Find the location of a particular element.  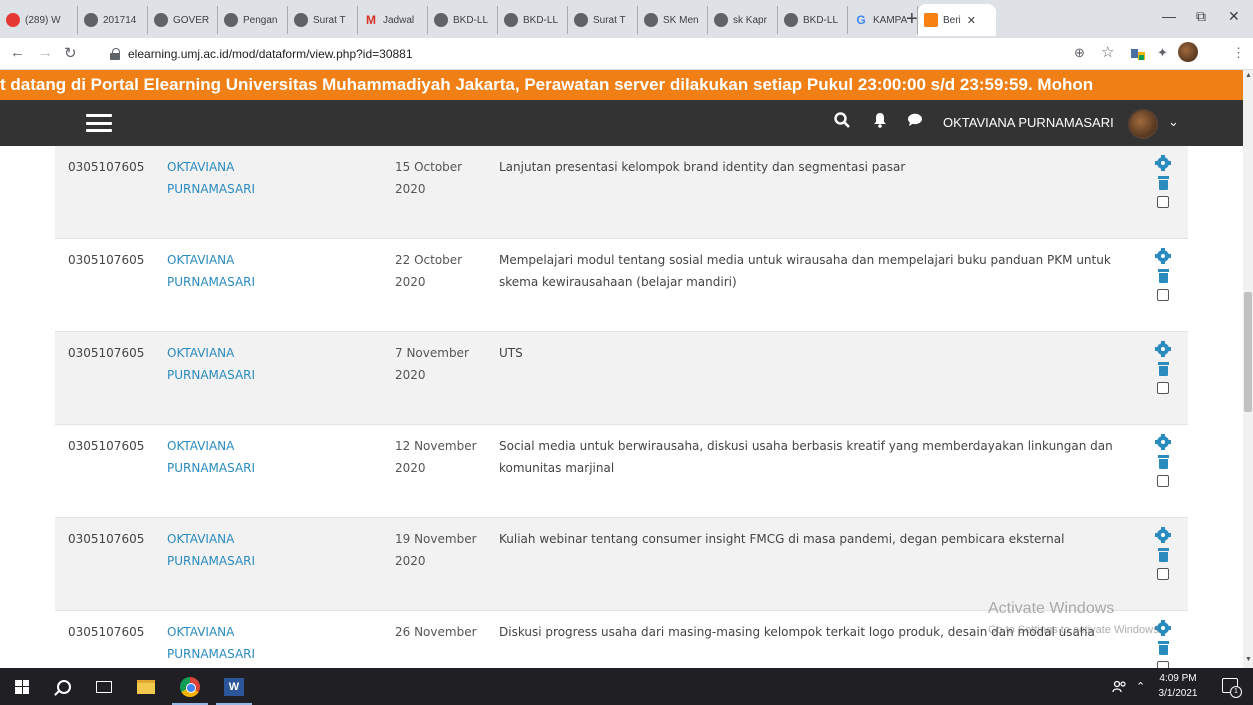

browser-tab: sk Kapr is located at coordinates (743, 20).